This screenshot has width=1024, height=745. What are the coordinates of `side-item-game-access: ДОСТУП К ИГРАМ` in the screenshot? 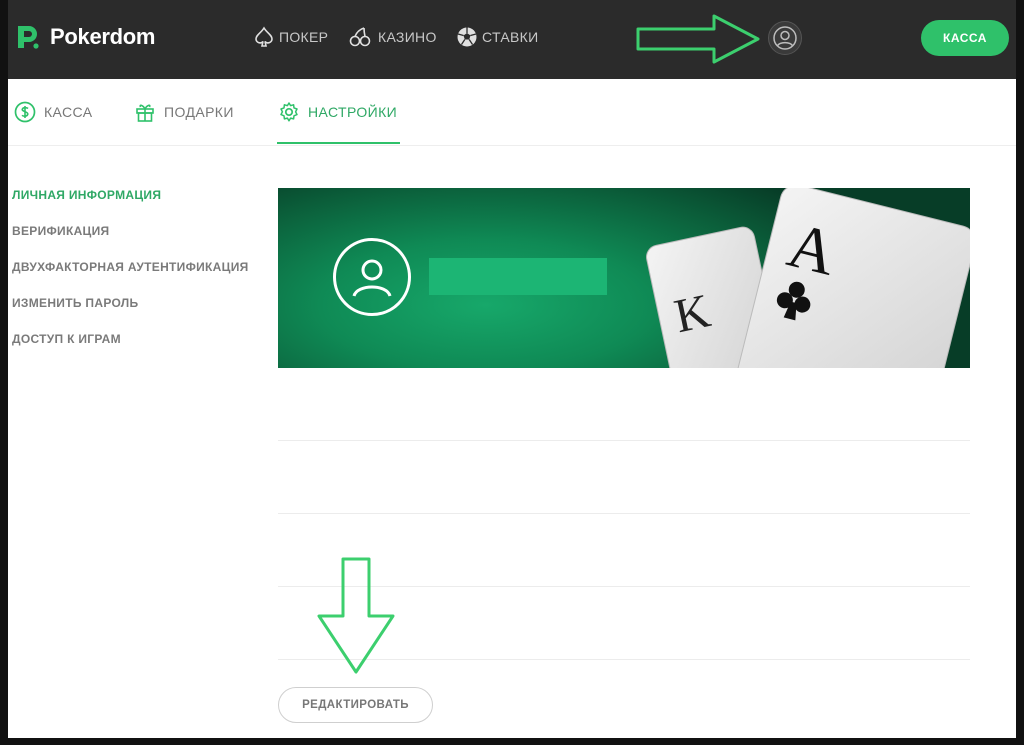 It's located at (130, 350).